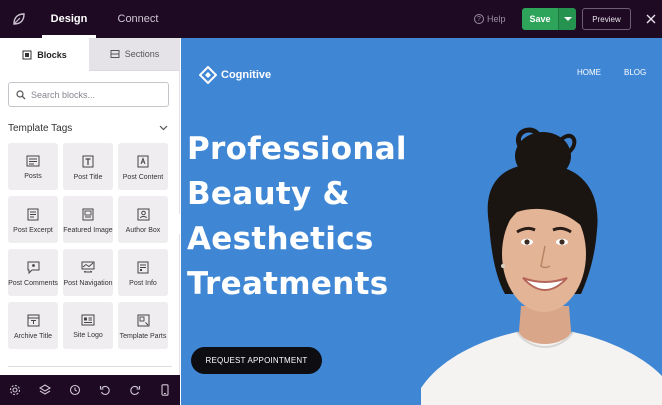 This screenshot has width=662, height=405. Describe the element at coordinates (331, 19) in the screenshot. I see `top-toolbar: Design Connect ? Help Save Preview` at that location.